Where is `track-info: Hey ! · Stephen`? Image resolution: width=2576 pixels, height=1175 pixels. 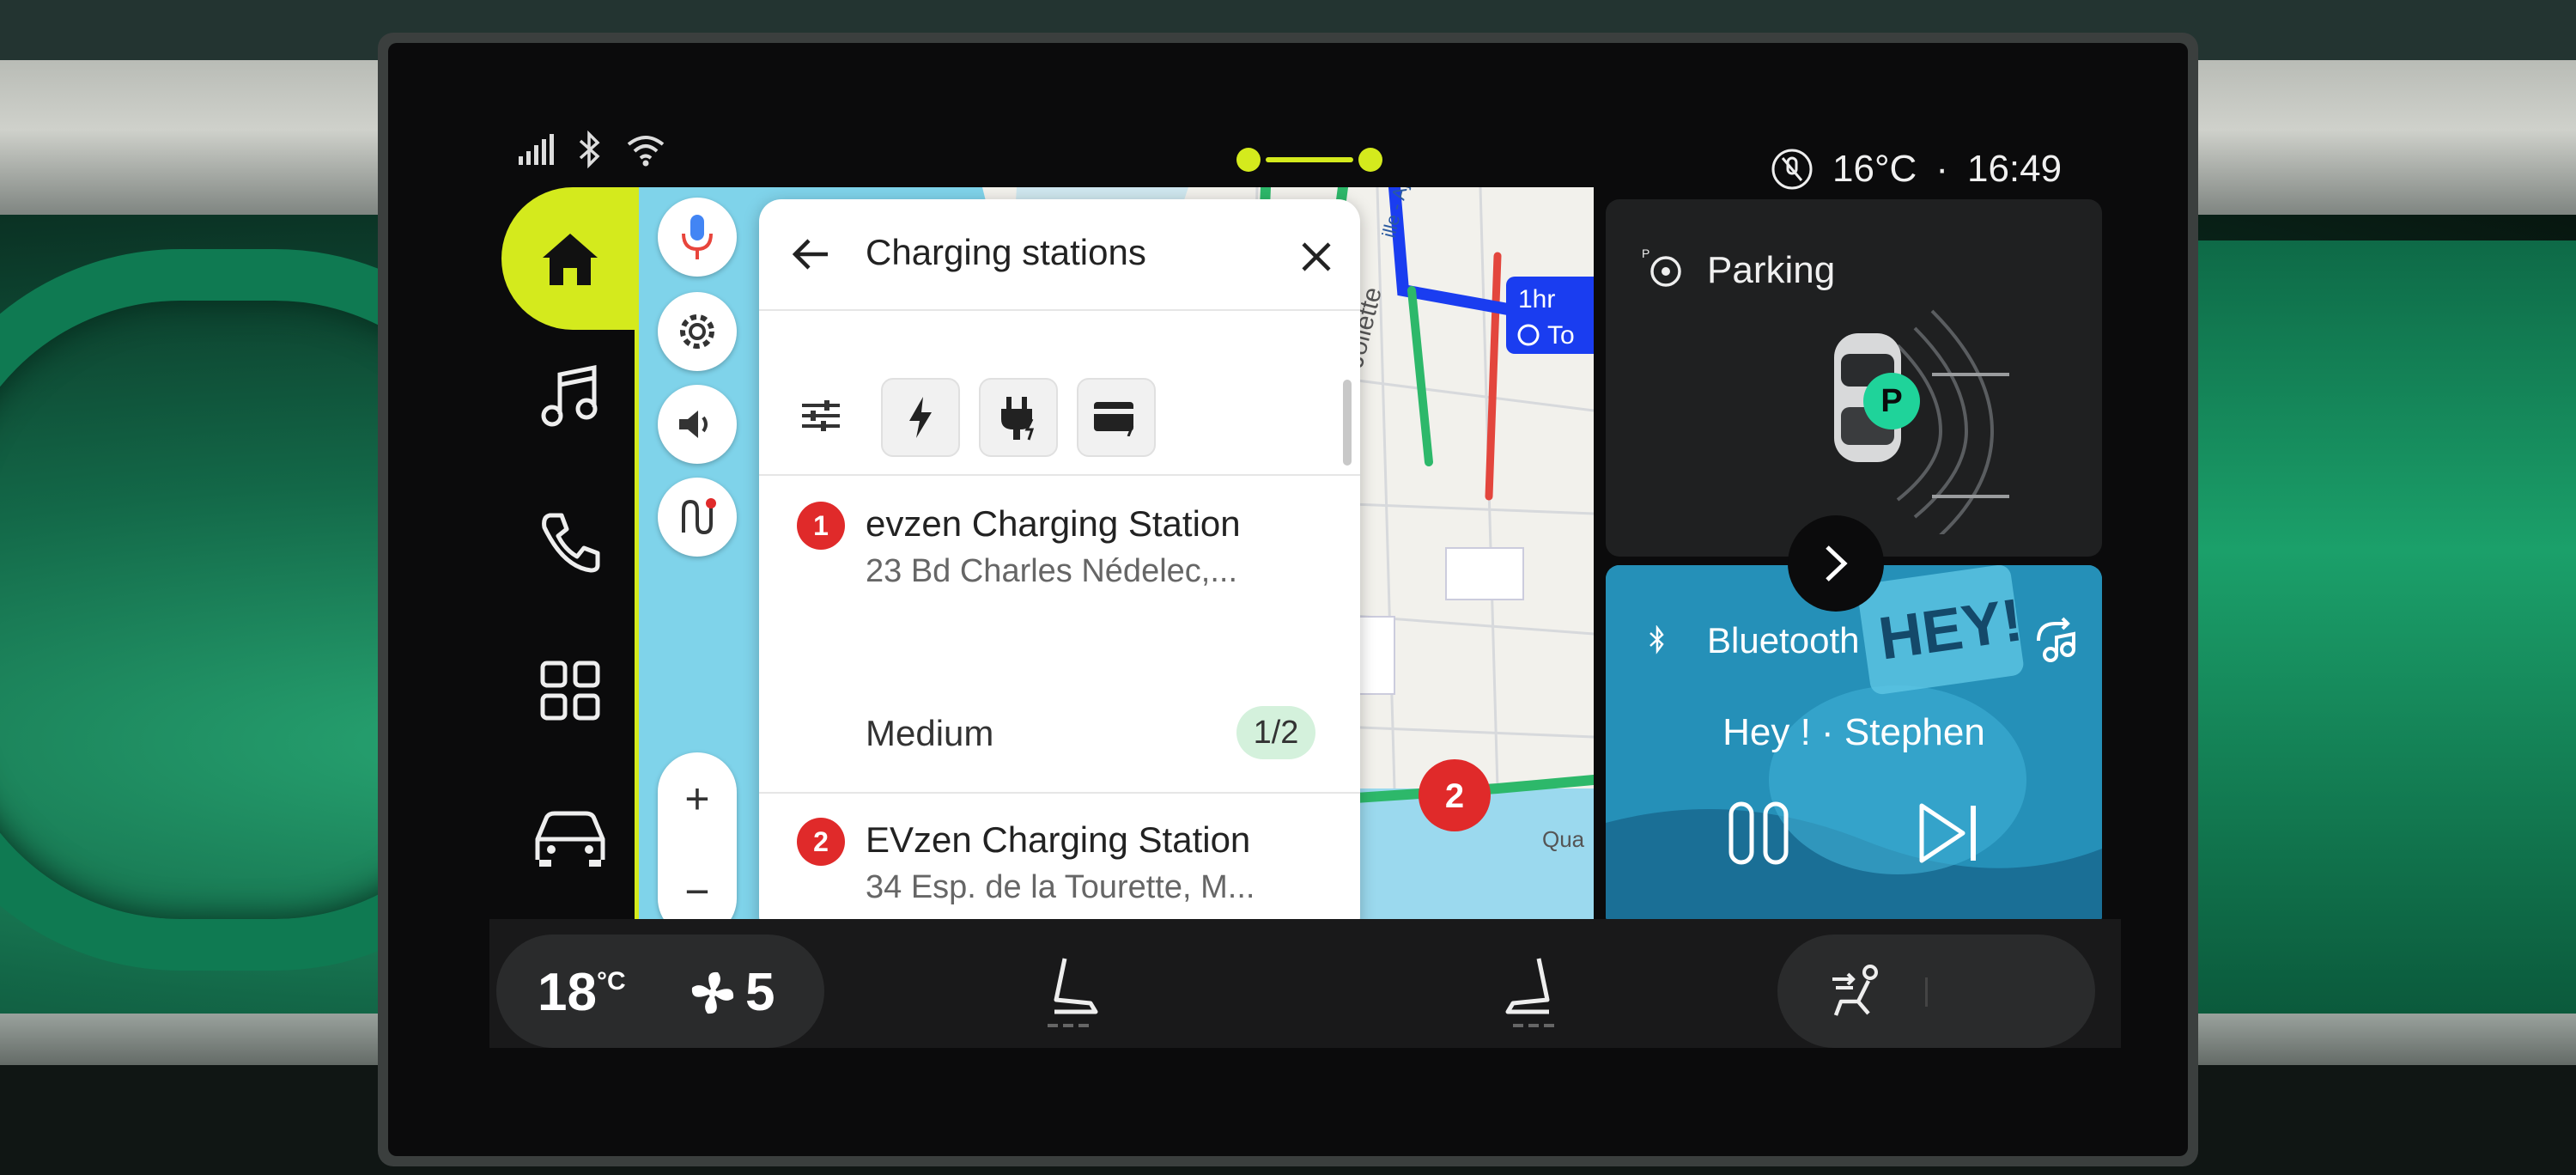 track-info: Hey ! · Stephen is located at coordinates (1853, 732).